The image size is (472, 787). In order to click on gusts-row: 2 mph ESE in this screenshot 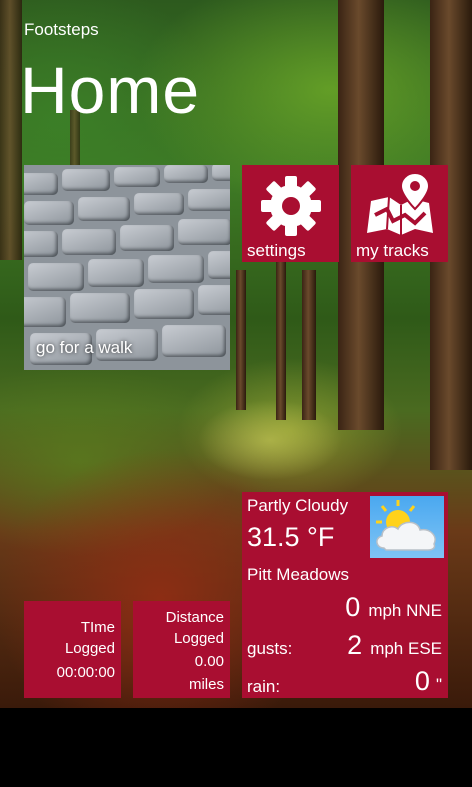, I will do `click(394, 645)`.